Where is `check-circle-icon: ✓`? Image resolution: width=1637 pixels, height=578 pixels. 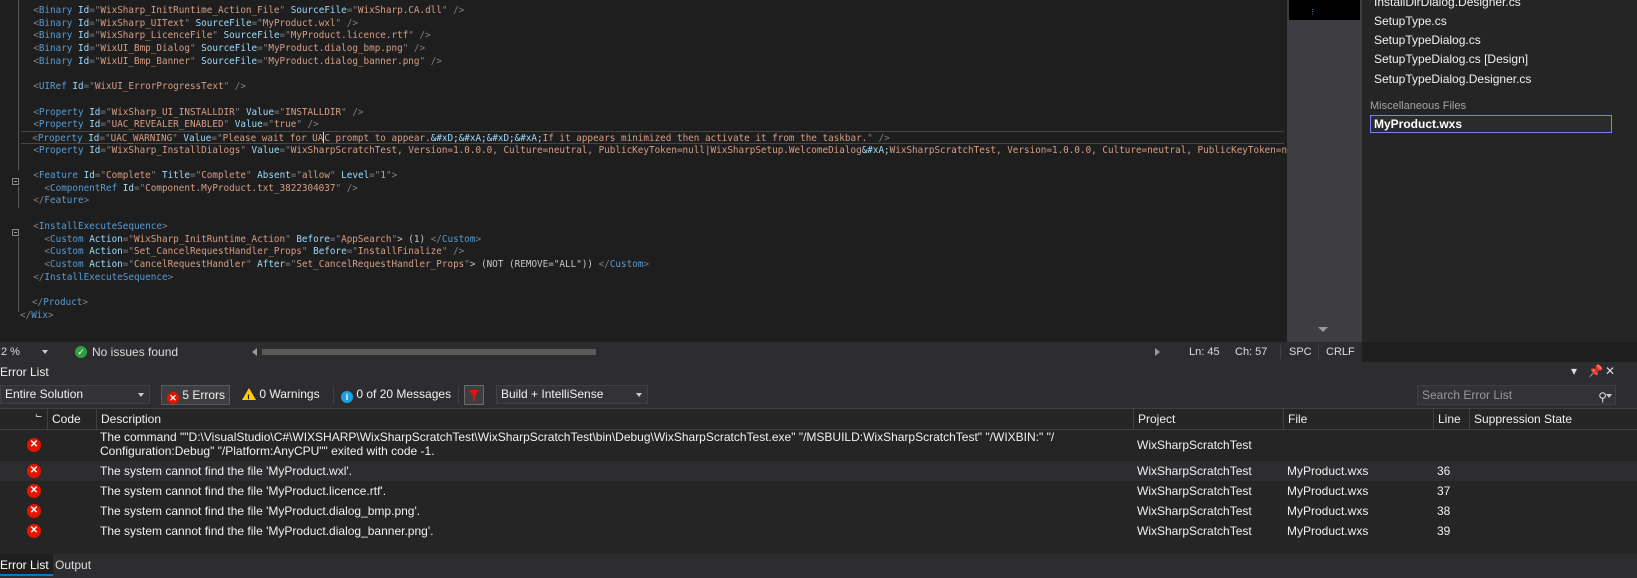
check-circle-icon: ✓ is located at coordinates (81, 352).